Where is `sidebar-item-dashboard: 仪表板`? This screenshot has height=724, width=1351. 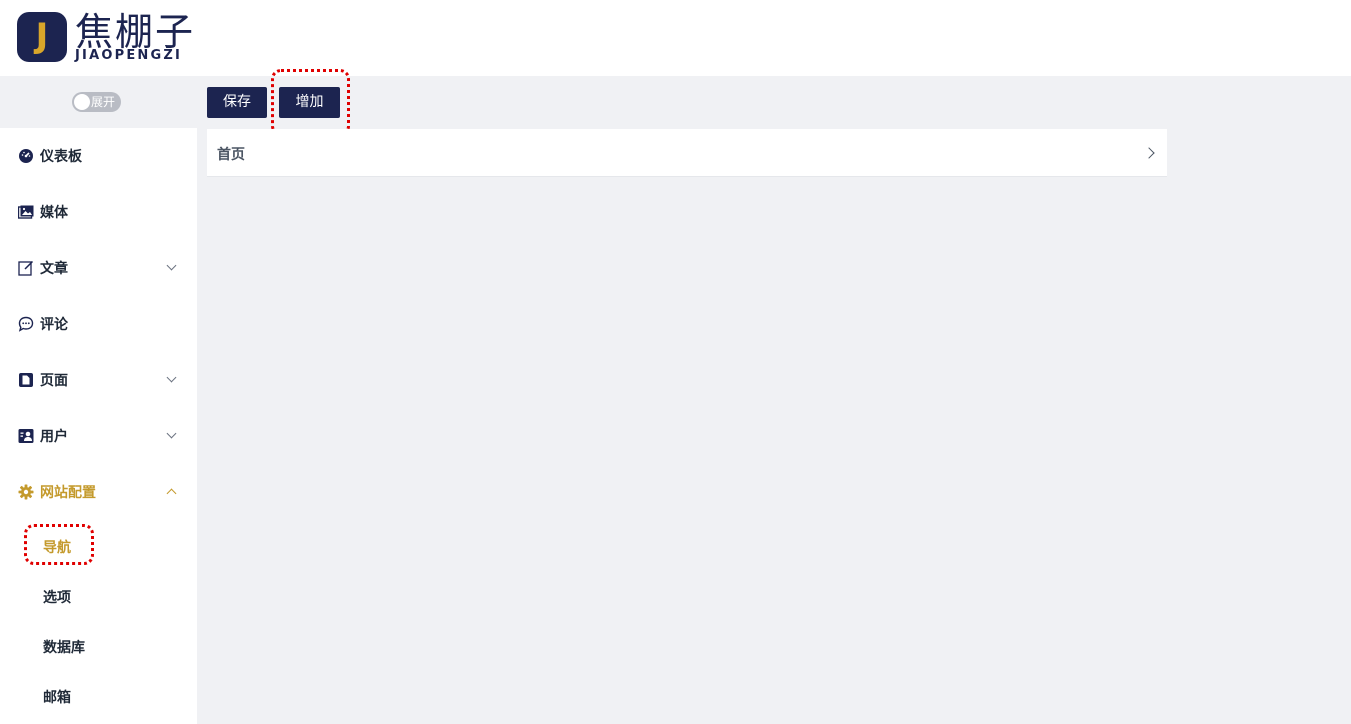
sidebar-item-dashboard: 仪表板 is located at coordinates (98, 156).